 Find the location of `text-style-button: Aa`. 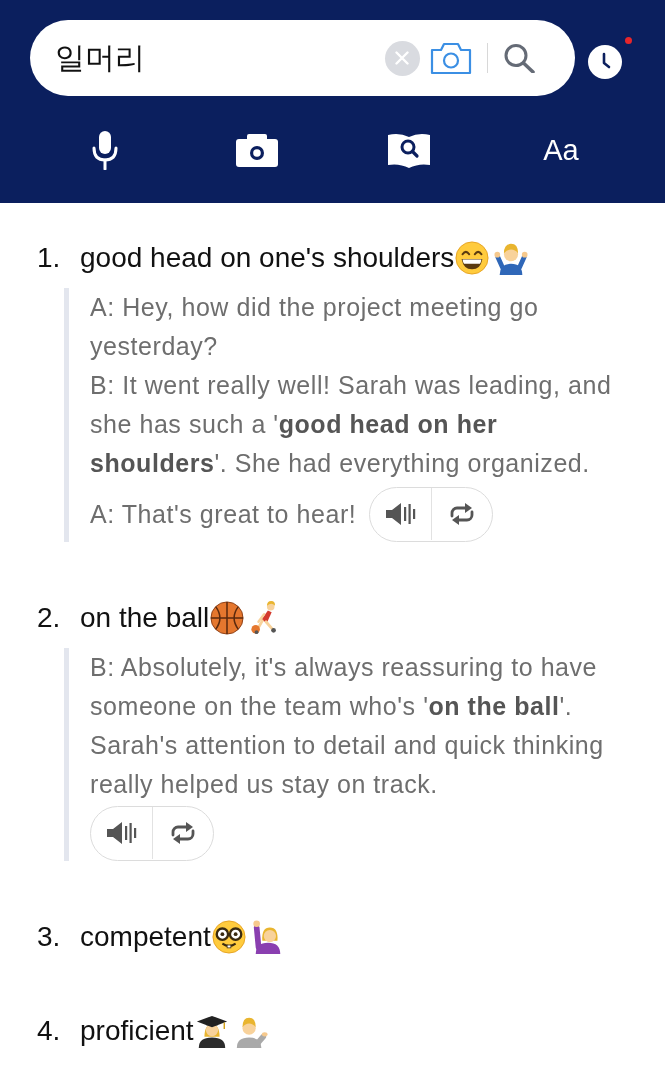

text-style-button: Aa is located at coordinates (561, 149).